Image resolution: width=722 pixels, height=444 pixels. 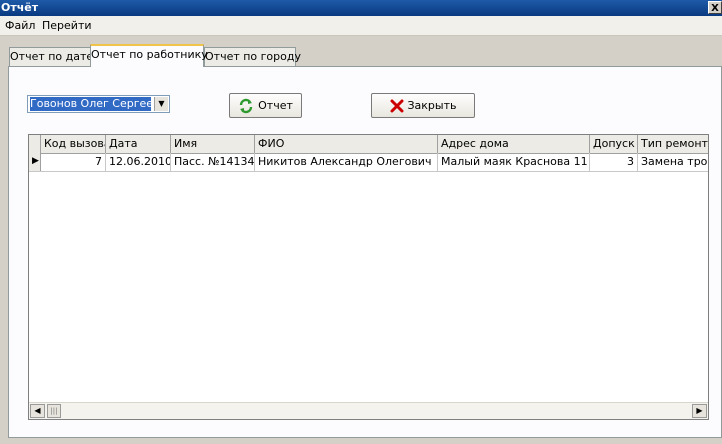 I want to click on column-header: Тип ремонта, so click(x=673, y=144).